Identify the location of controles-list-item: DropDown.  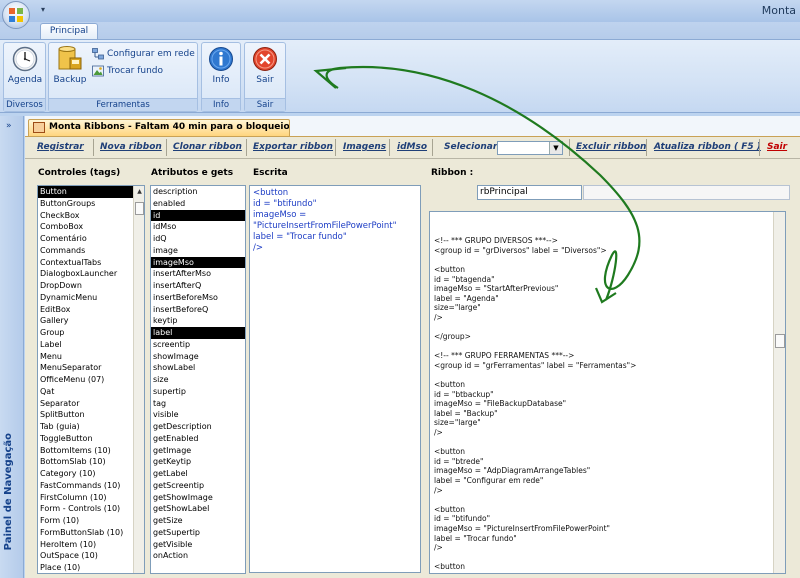
(85, 286).